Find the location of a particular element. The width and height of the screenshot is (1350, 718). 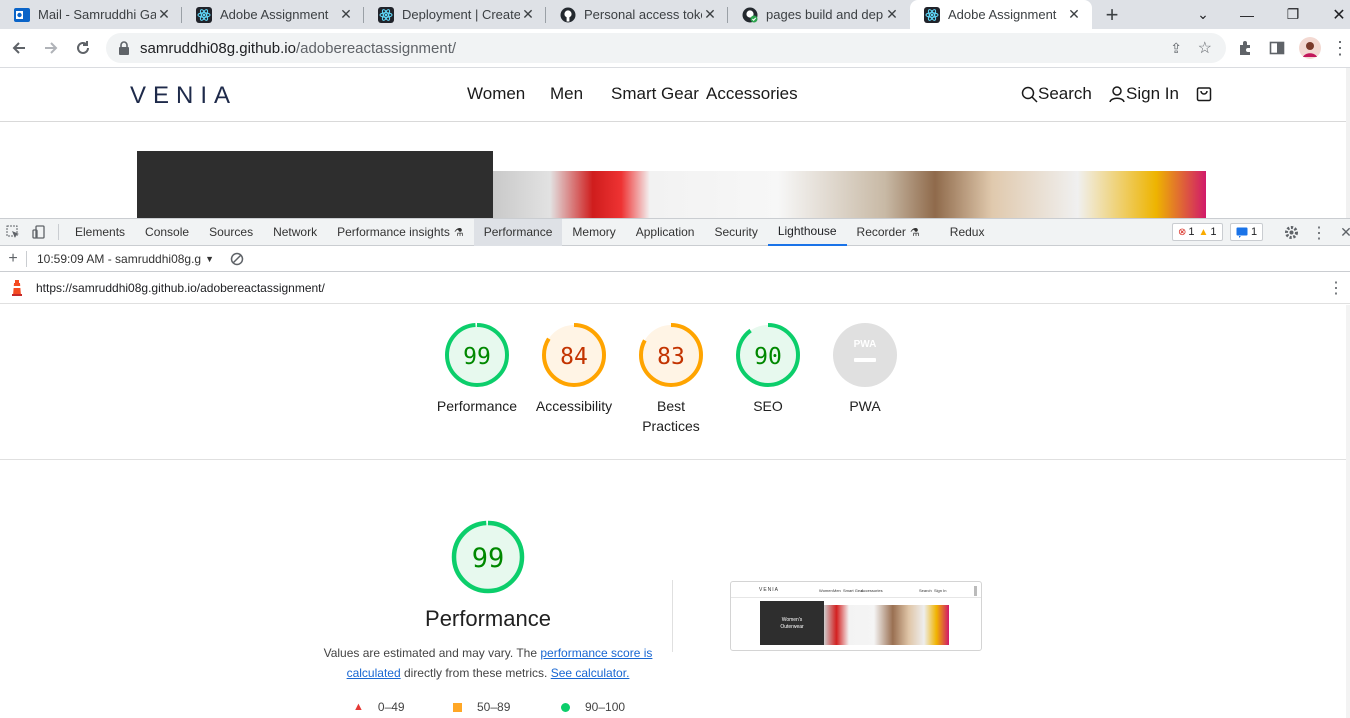

pwa-badge-icon: PWA is located at coordinates (865, 355).